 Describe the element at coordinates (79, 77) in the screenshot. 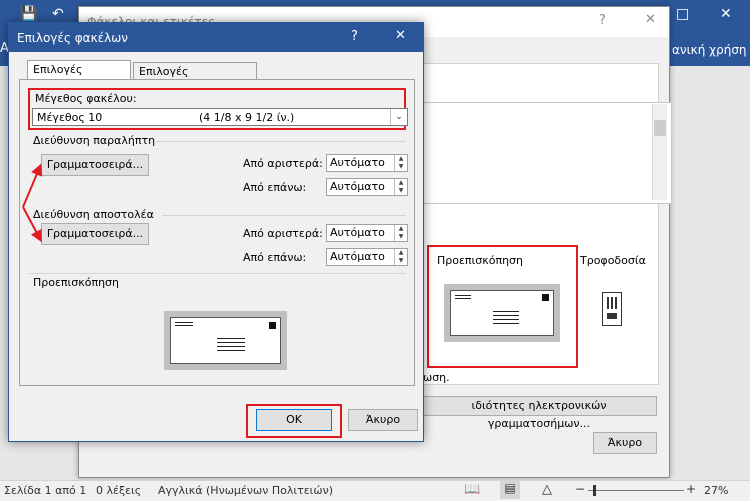

I see `tab-envelope-options: Επιλογές φακέλου` at that location.